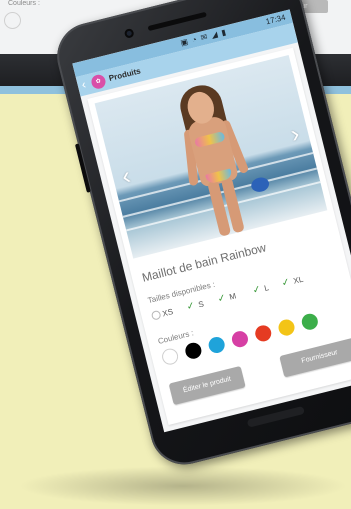 Image resolution: width=351 pixels, height=509 pixels. I want to click on back-arrow-icon: ‹, so click(83, 84).